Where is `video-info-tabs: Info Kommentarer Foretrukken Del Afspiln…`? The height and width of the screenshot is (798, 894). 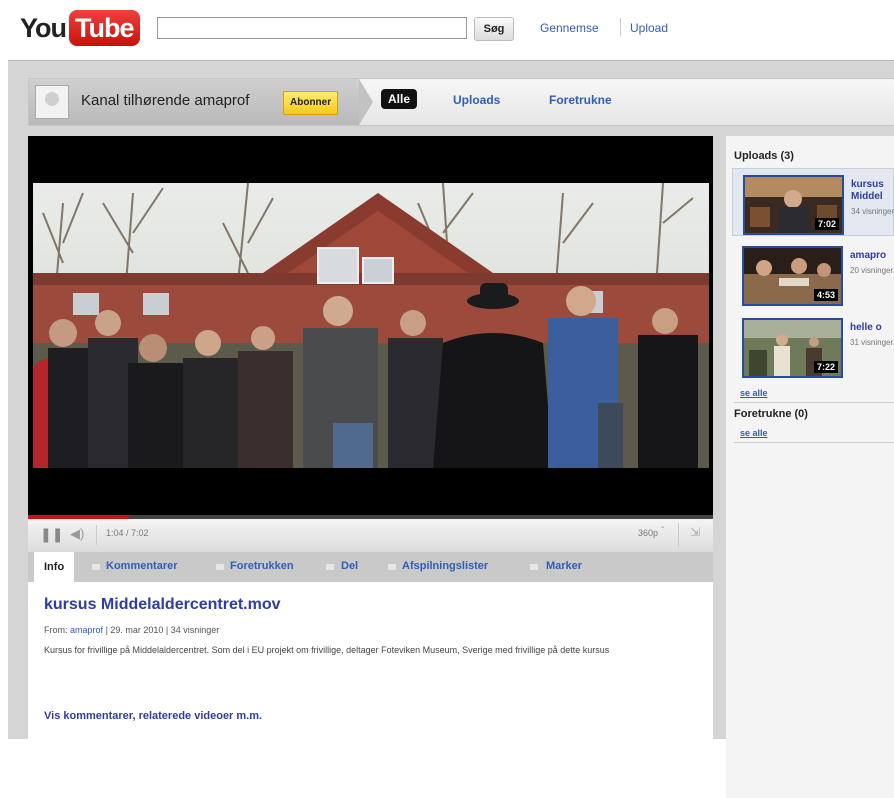 video-info-tabs: Info Kommentarer Foretrukken Del Afspiln… is located at coordinates (370, 567).